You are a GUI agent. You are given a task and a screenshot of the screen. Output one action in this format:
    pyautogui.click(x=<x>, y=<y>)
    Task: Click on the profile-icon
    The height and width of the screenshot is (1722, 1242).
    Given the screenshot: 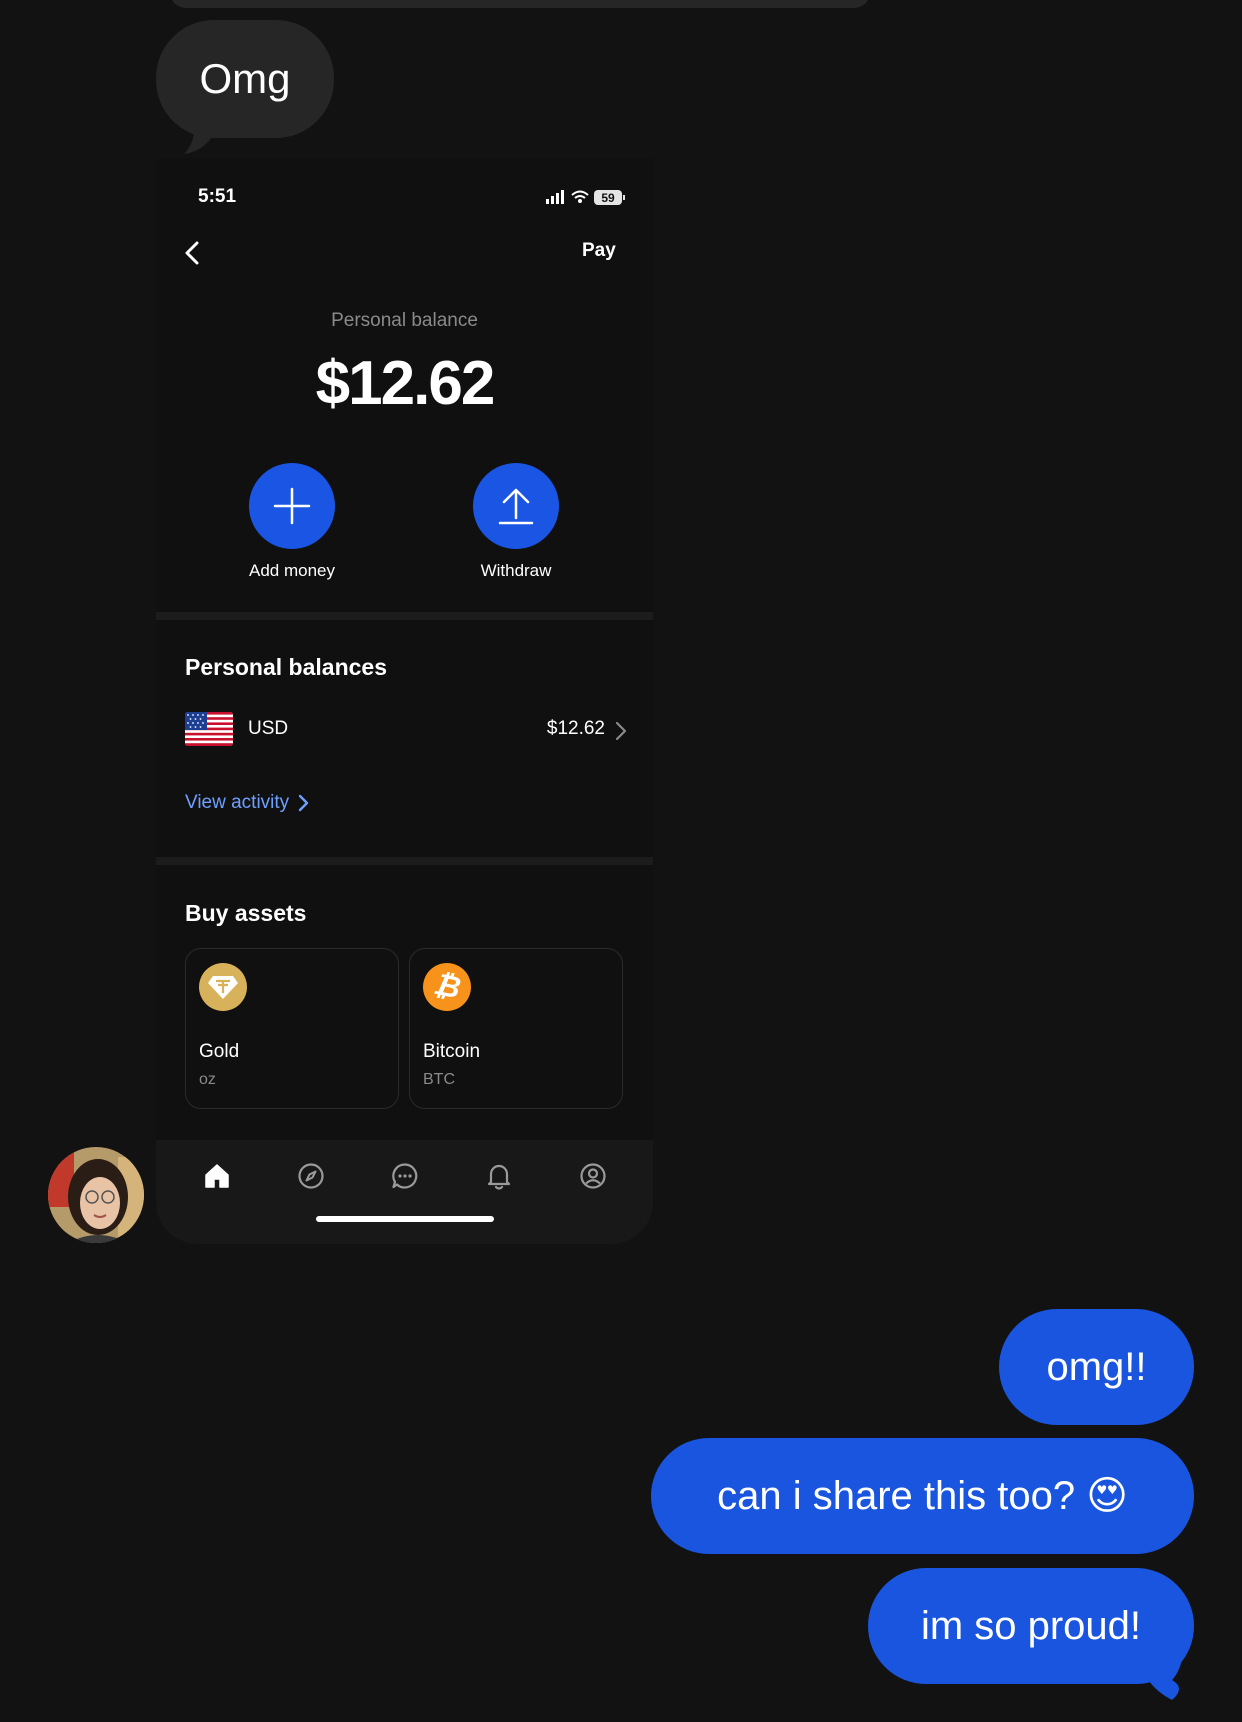 What is the action you would take?
    pyautogui.click(x=593, y=1176)
    